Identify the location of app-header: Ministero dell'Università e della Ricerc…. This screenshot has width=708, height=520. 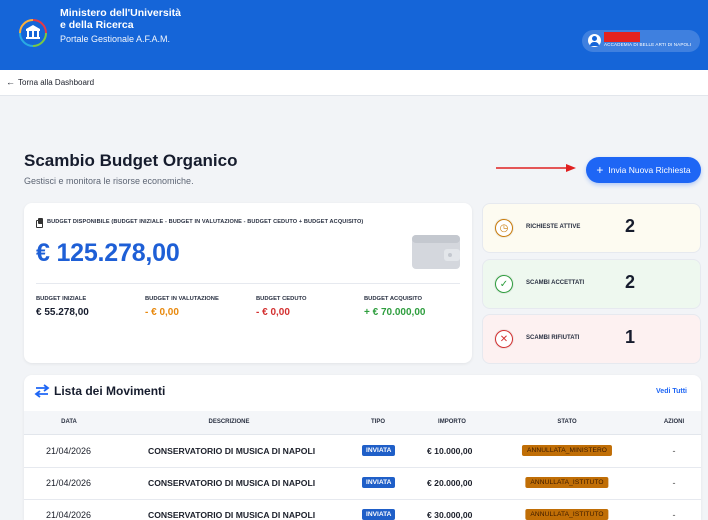
(354, 35).